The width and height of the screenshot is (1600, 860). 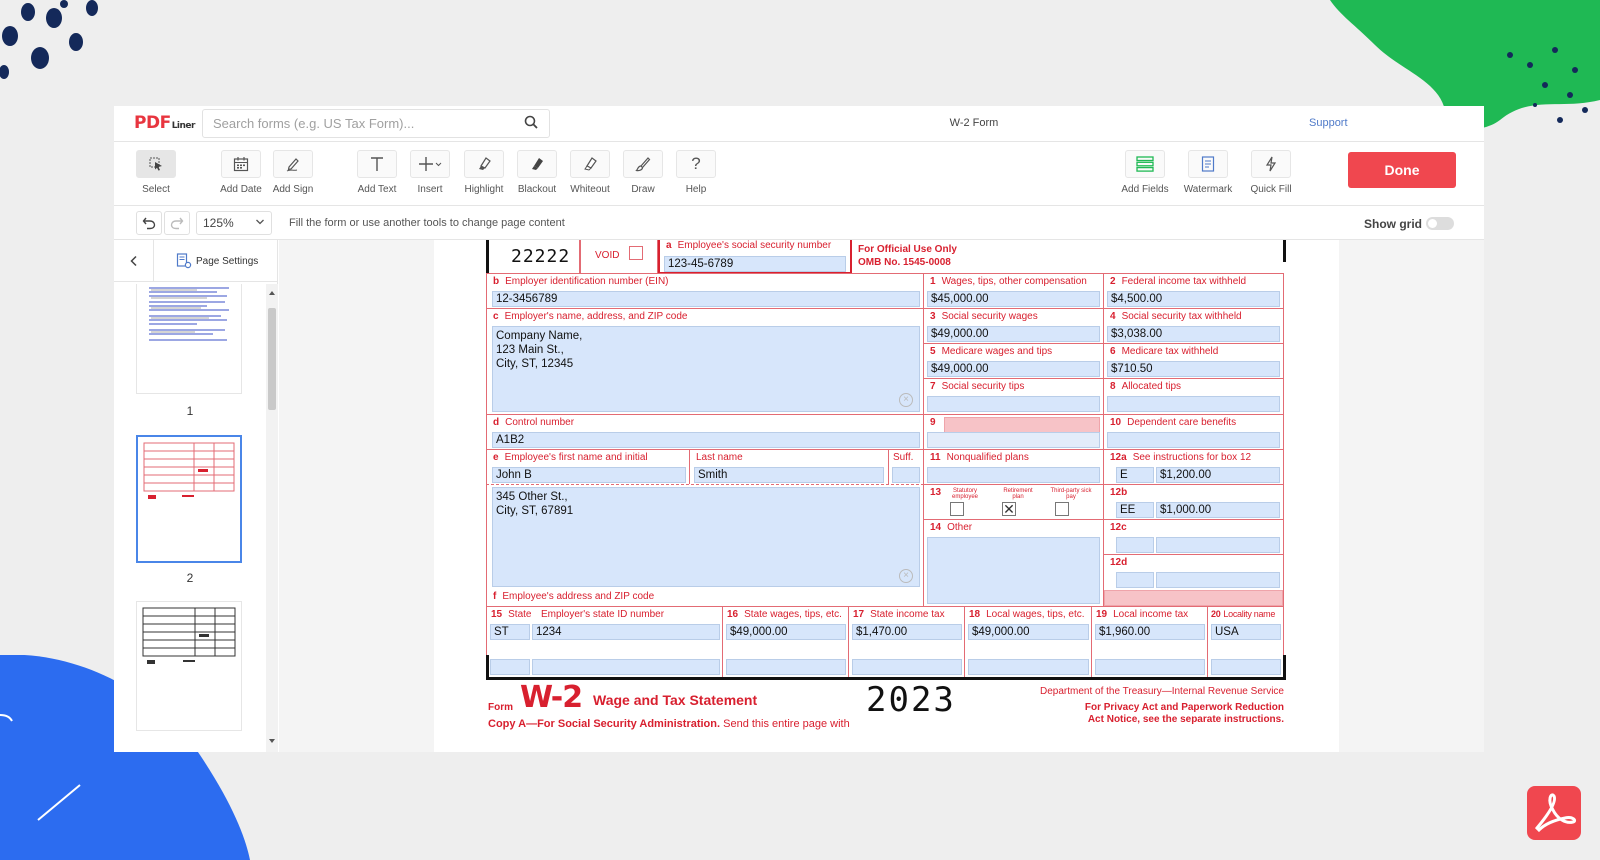 I want to click on box12b-code-field: EE, so click(x=1135, y=510).